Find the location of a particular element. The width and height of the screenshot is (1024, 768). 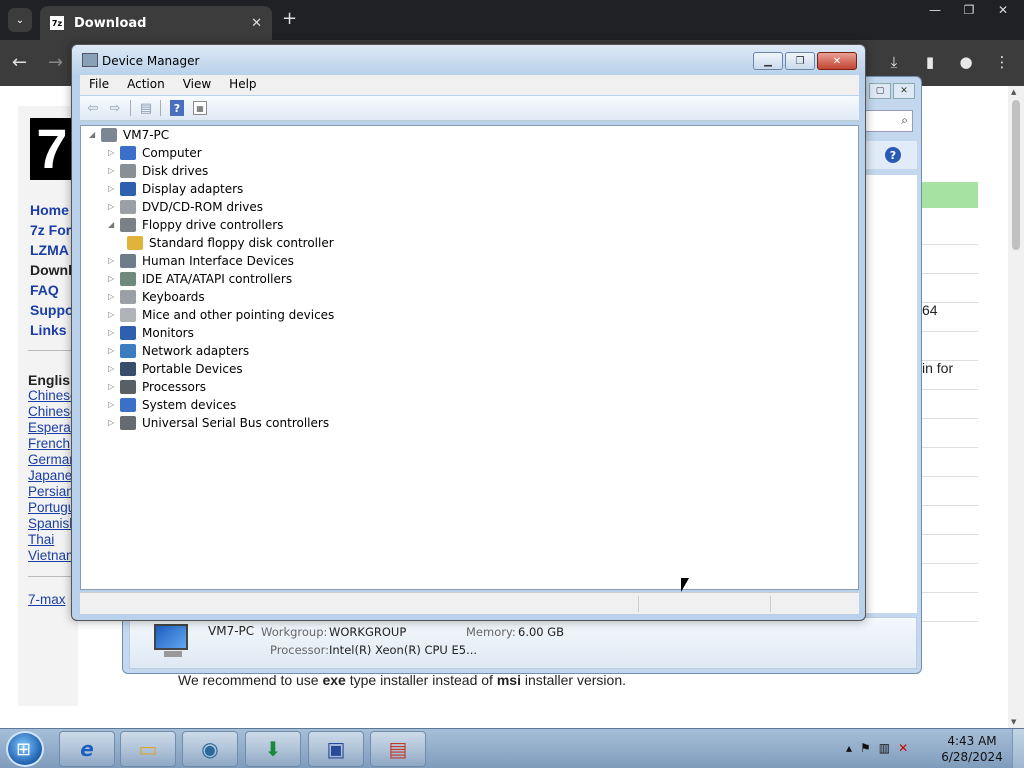

tree-category-item: ▷ Computer is located at coordinates (155, 153).